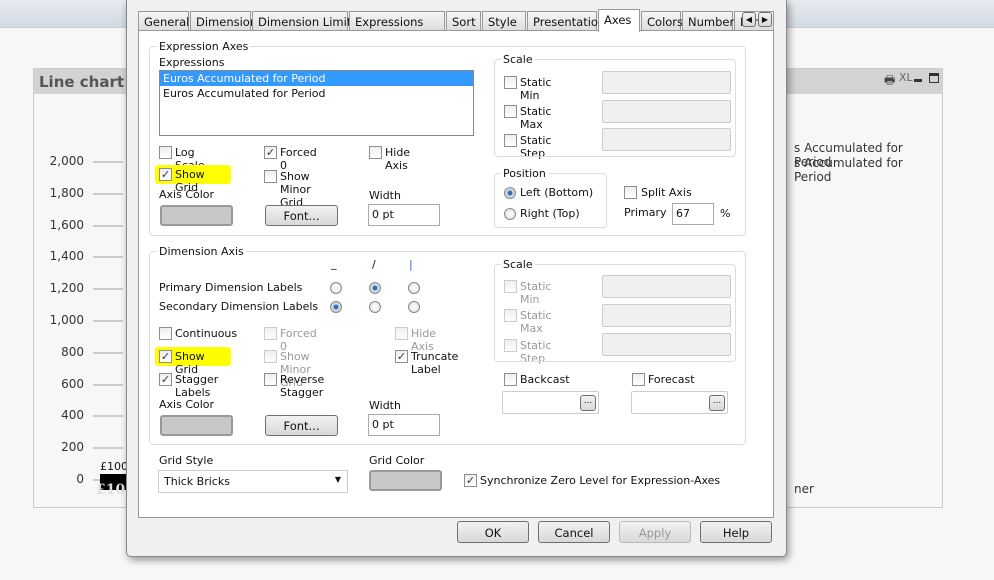 Image resolution: width=994 pixels, height=580 pixels. Describe the element at coordinates (655, 532) in the screenshot. I see `apply-button: Apply` at that location.